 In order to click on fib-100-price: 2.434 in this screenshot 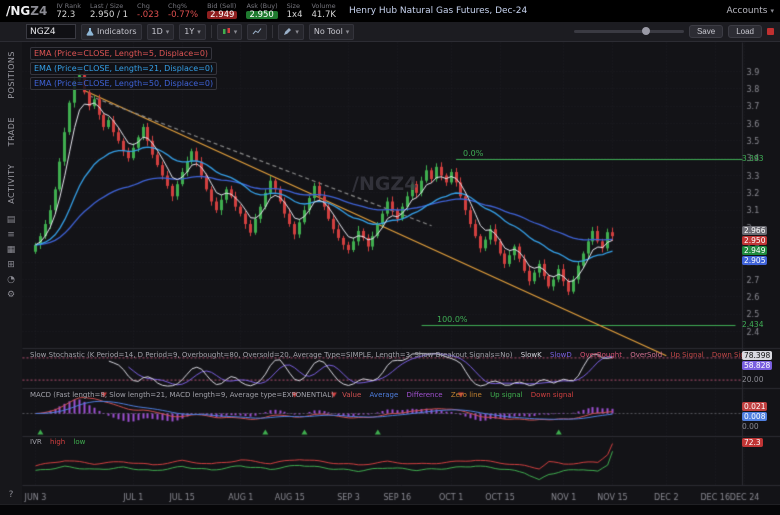, I will do `click(753, 324)`.